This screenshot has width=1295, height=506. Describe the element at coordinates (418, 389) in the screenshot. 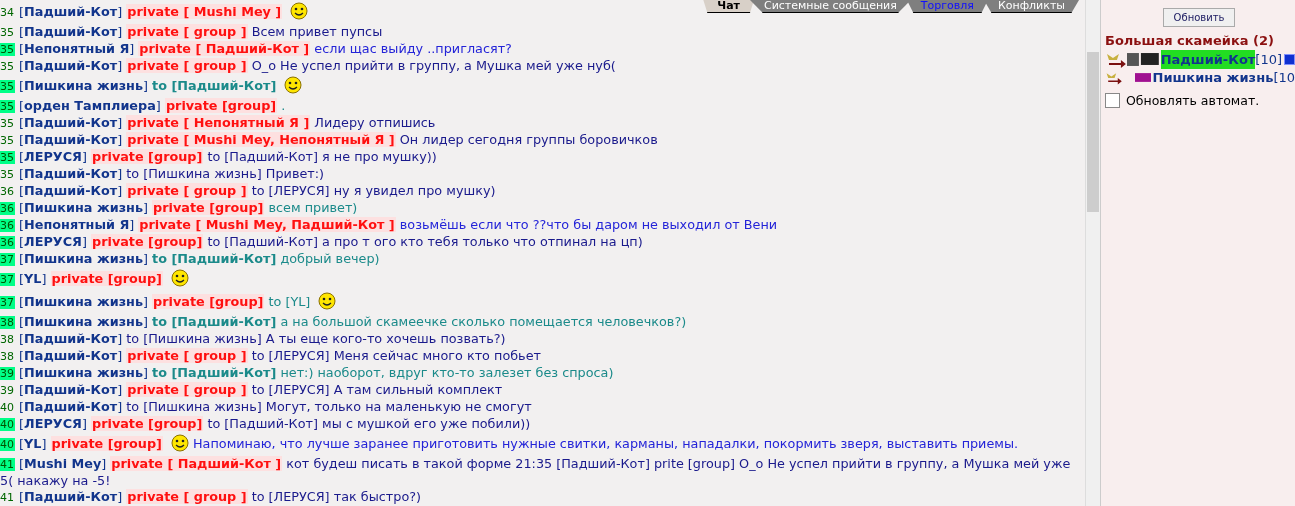

I see `message-text: А там сильный комплект` at that location.